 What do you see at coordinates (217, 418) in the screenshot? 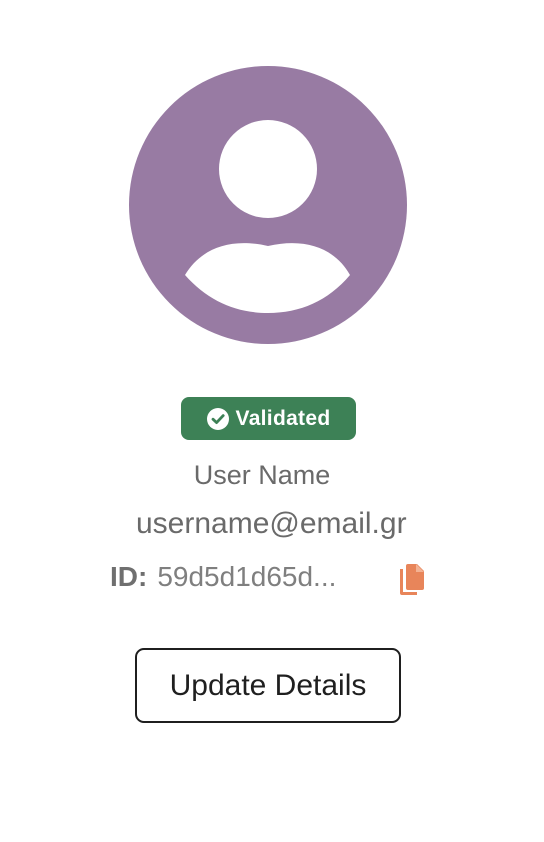
I see `check-circle-icon` at bounding box center [217, 418].